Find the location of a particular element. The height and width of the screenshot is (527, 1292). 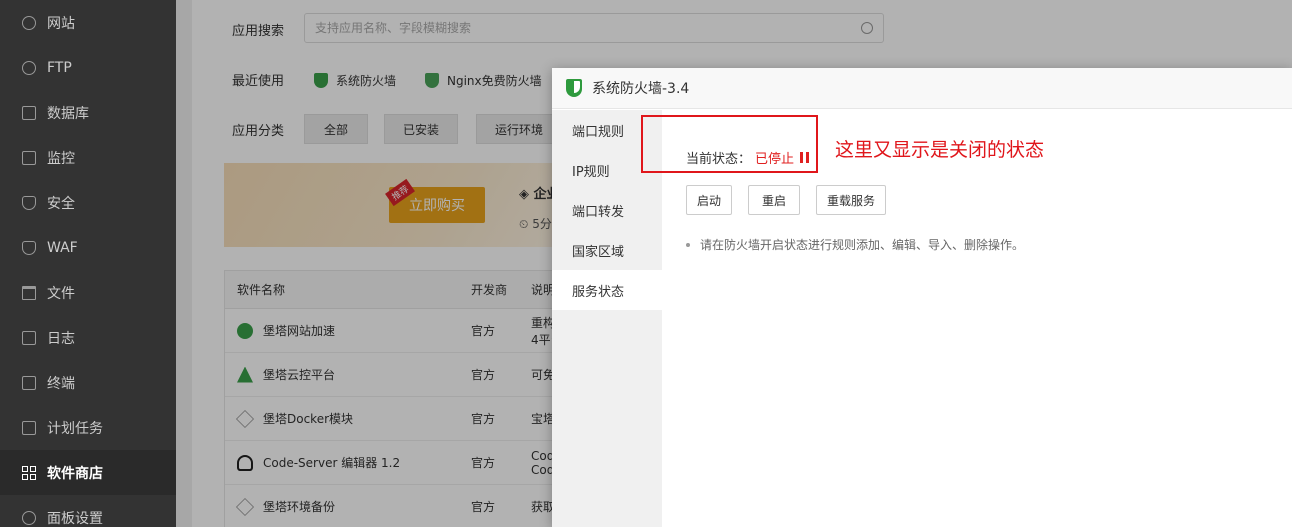

reload-service-button: 重载服务 is located at coordinates (851, 200).